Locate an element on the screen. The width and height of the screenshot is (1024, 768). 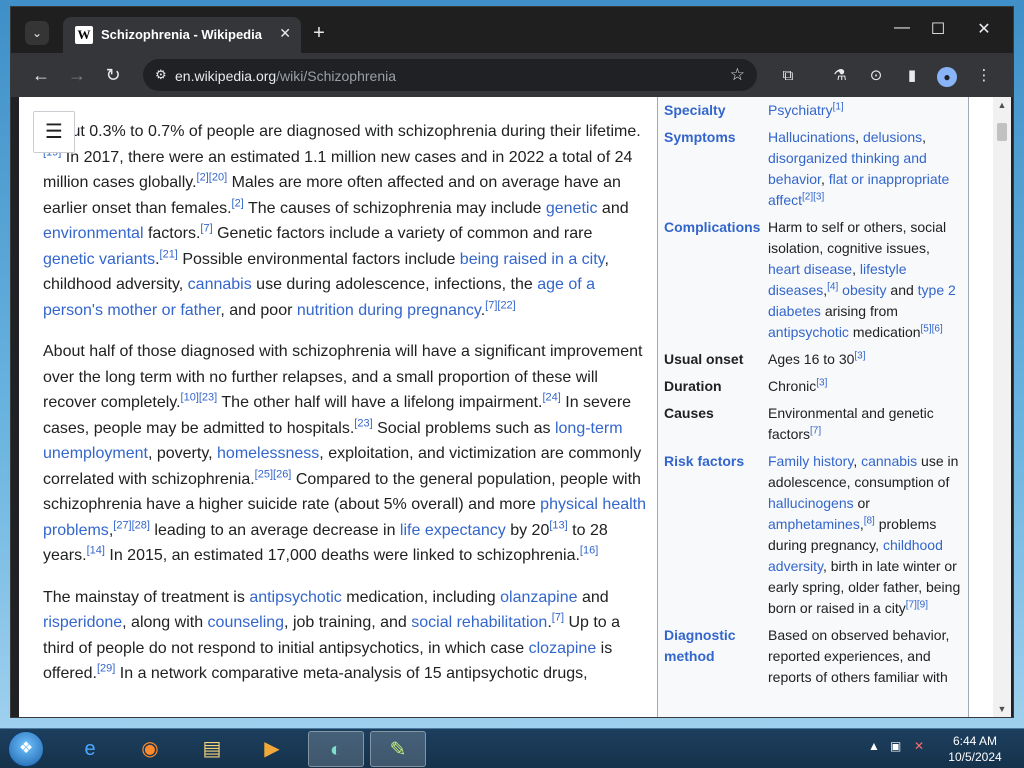
scroll-thumb is located at coordinates (1002, 132).